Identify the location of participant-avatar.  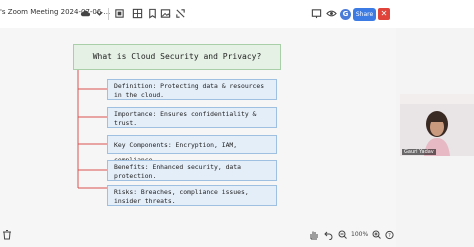
(437, 125).